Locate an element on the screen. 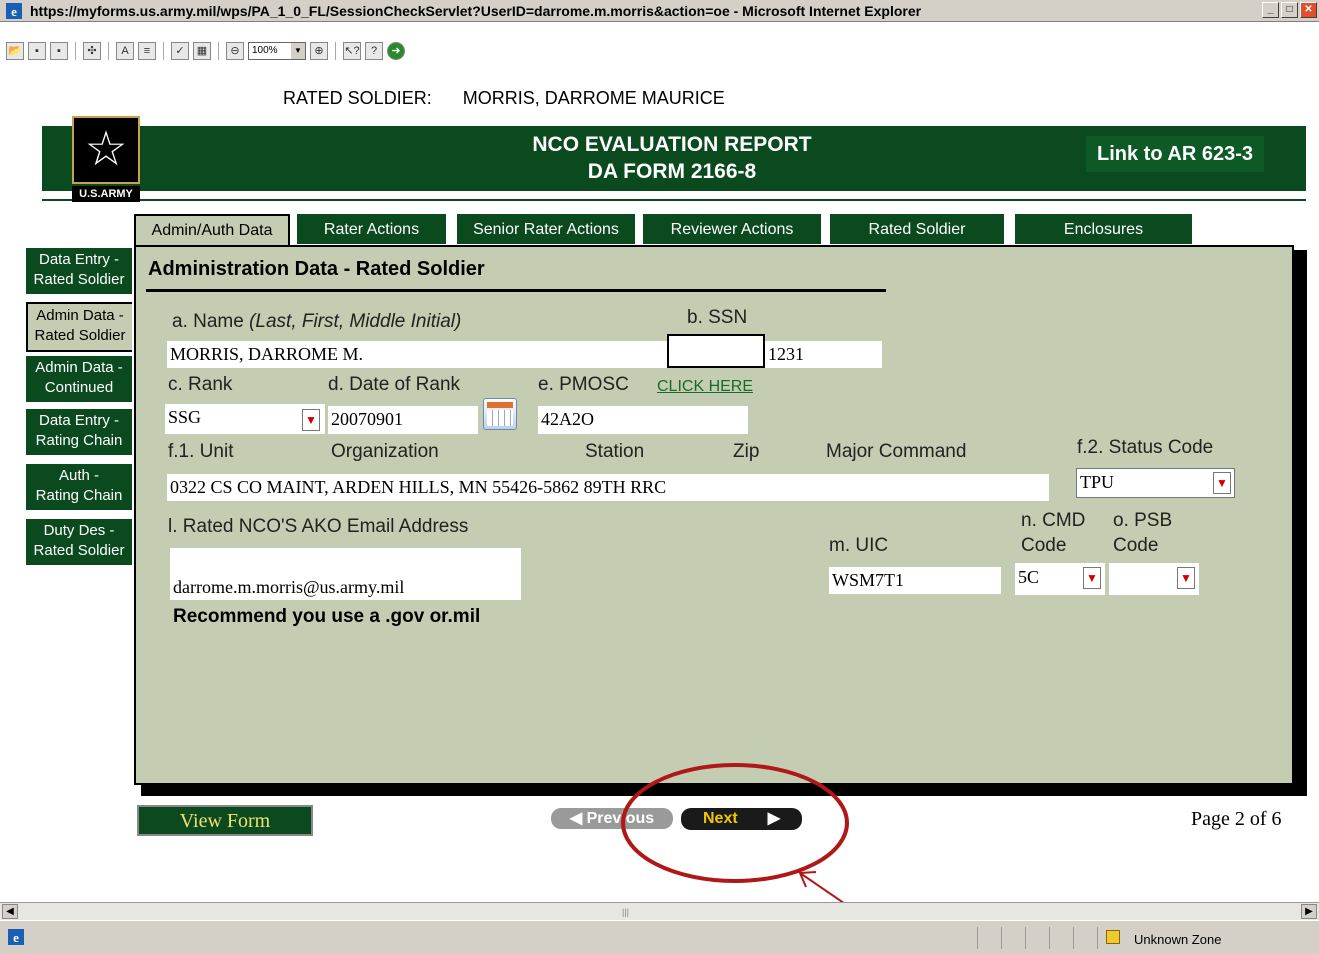  ssn-label: b. SSN is located at coordinates (717, 317).